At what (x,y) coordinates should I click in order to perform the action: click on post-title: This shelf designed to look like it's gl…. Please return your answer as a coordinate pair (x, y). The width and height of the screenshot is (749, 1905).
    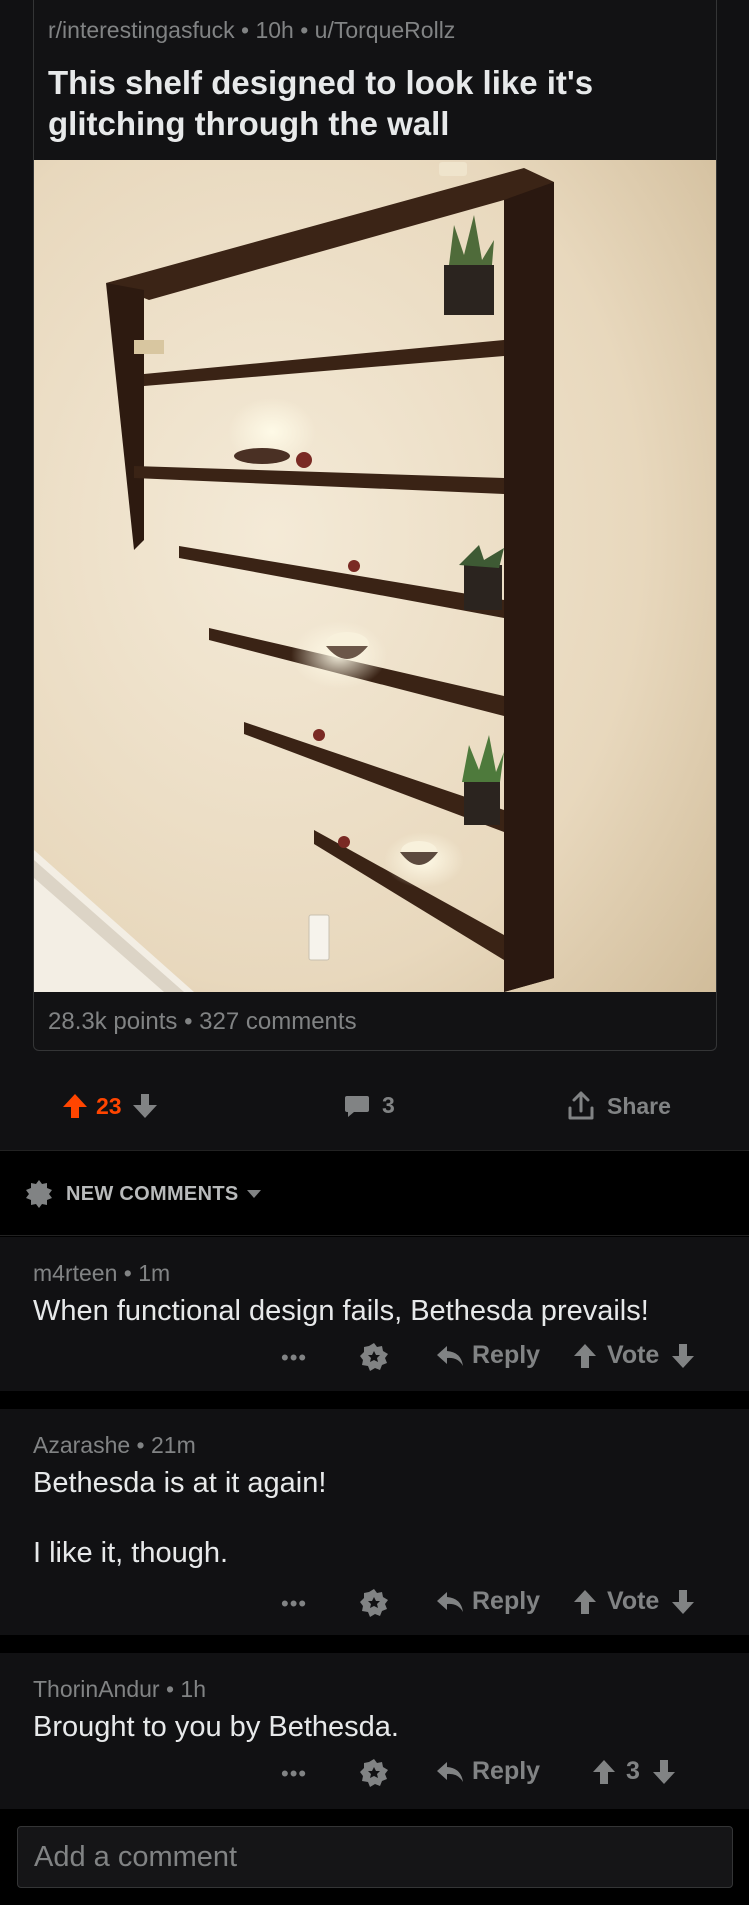
    Looking at the image, I should click on (368, 103).